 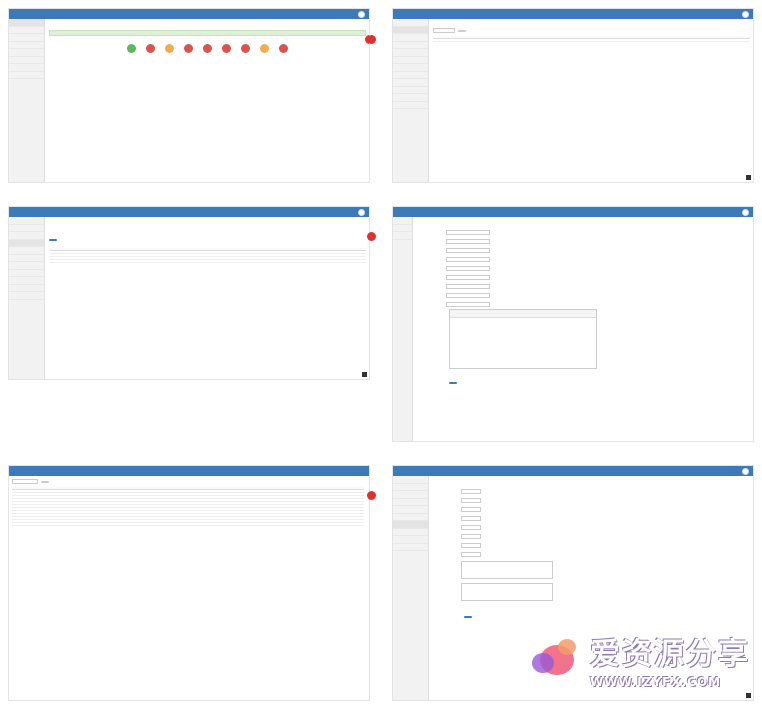 I want to click on watermark-name: 爱资源分享, so click(x=670, y=654).